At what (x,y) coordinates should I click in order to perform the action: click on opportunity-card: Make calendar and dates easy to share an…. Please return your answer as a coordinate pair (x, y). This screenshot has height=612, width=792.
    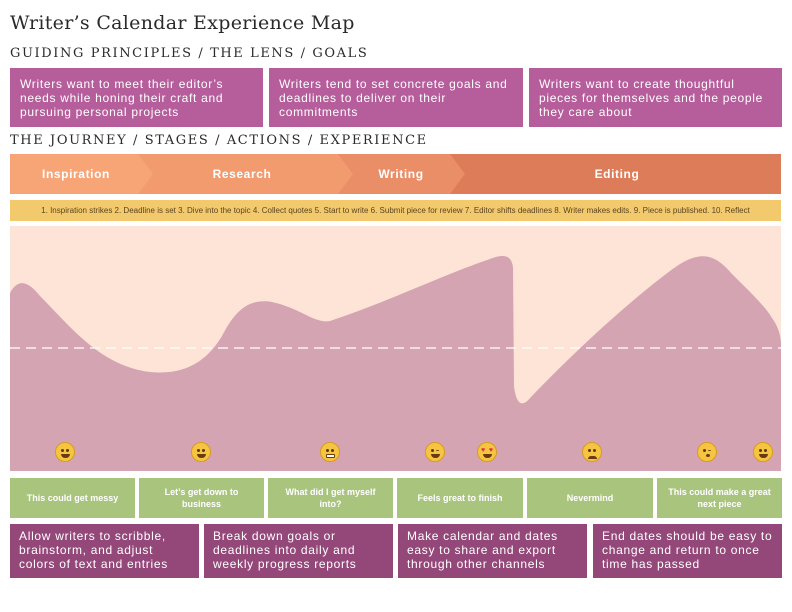
    Looking at the image, I should click on (492, 551).